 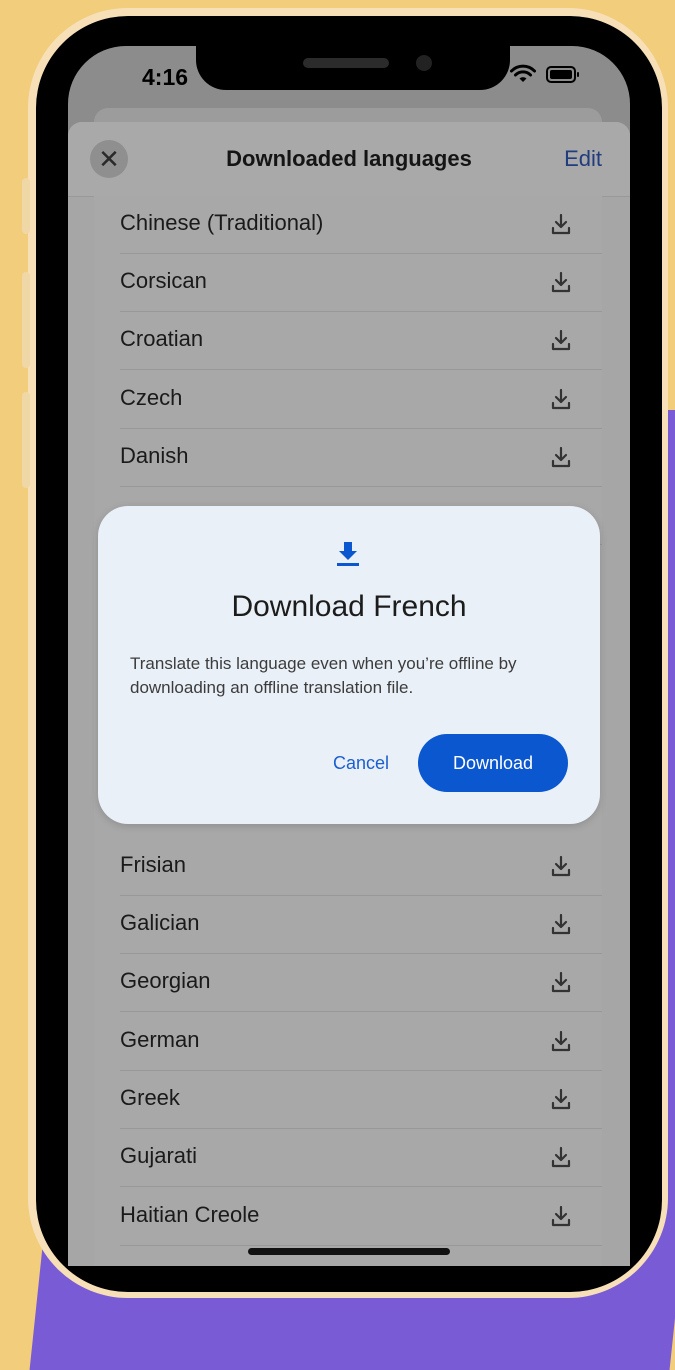 What do you see at coordinates (165, 980) in the screenshot?
I see `language-label: Georgian` at bounding box center [165, 980].